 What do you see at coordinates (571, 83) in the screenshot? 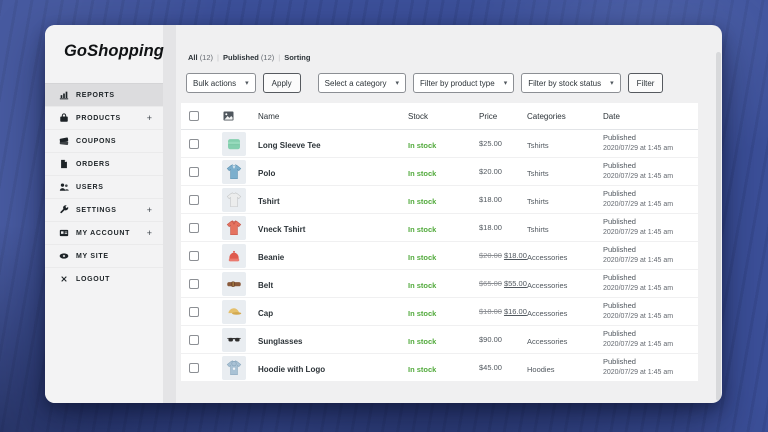
I see `stock-status-select: Filter by stock status ▾` at bounding box center [571, 83].